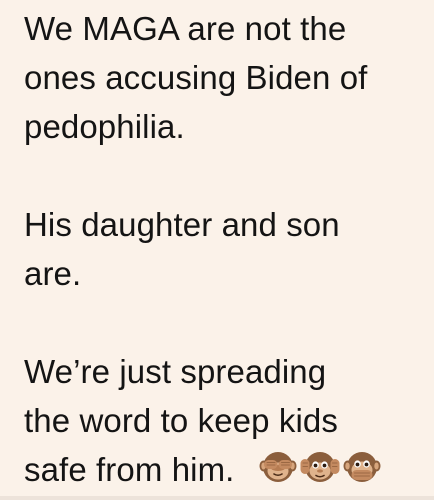  Describe the element at coordinates (185, 28) in the screenshot. I see `text-line: We MAGA are not the` at that location.